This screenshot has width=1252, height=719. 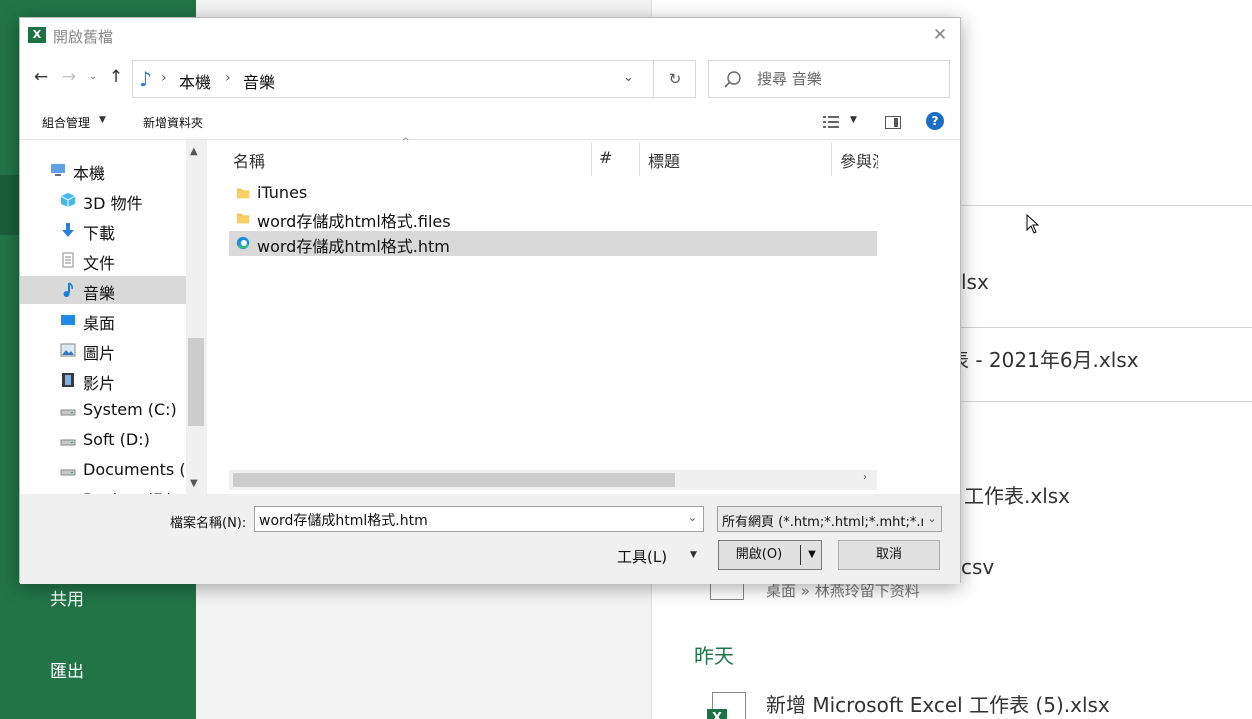 What do you see at coordinates (893, 122) in the screenshot?
I see `preview-pane-icon` at bounding box center [893, 122].